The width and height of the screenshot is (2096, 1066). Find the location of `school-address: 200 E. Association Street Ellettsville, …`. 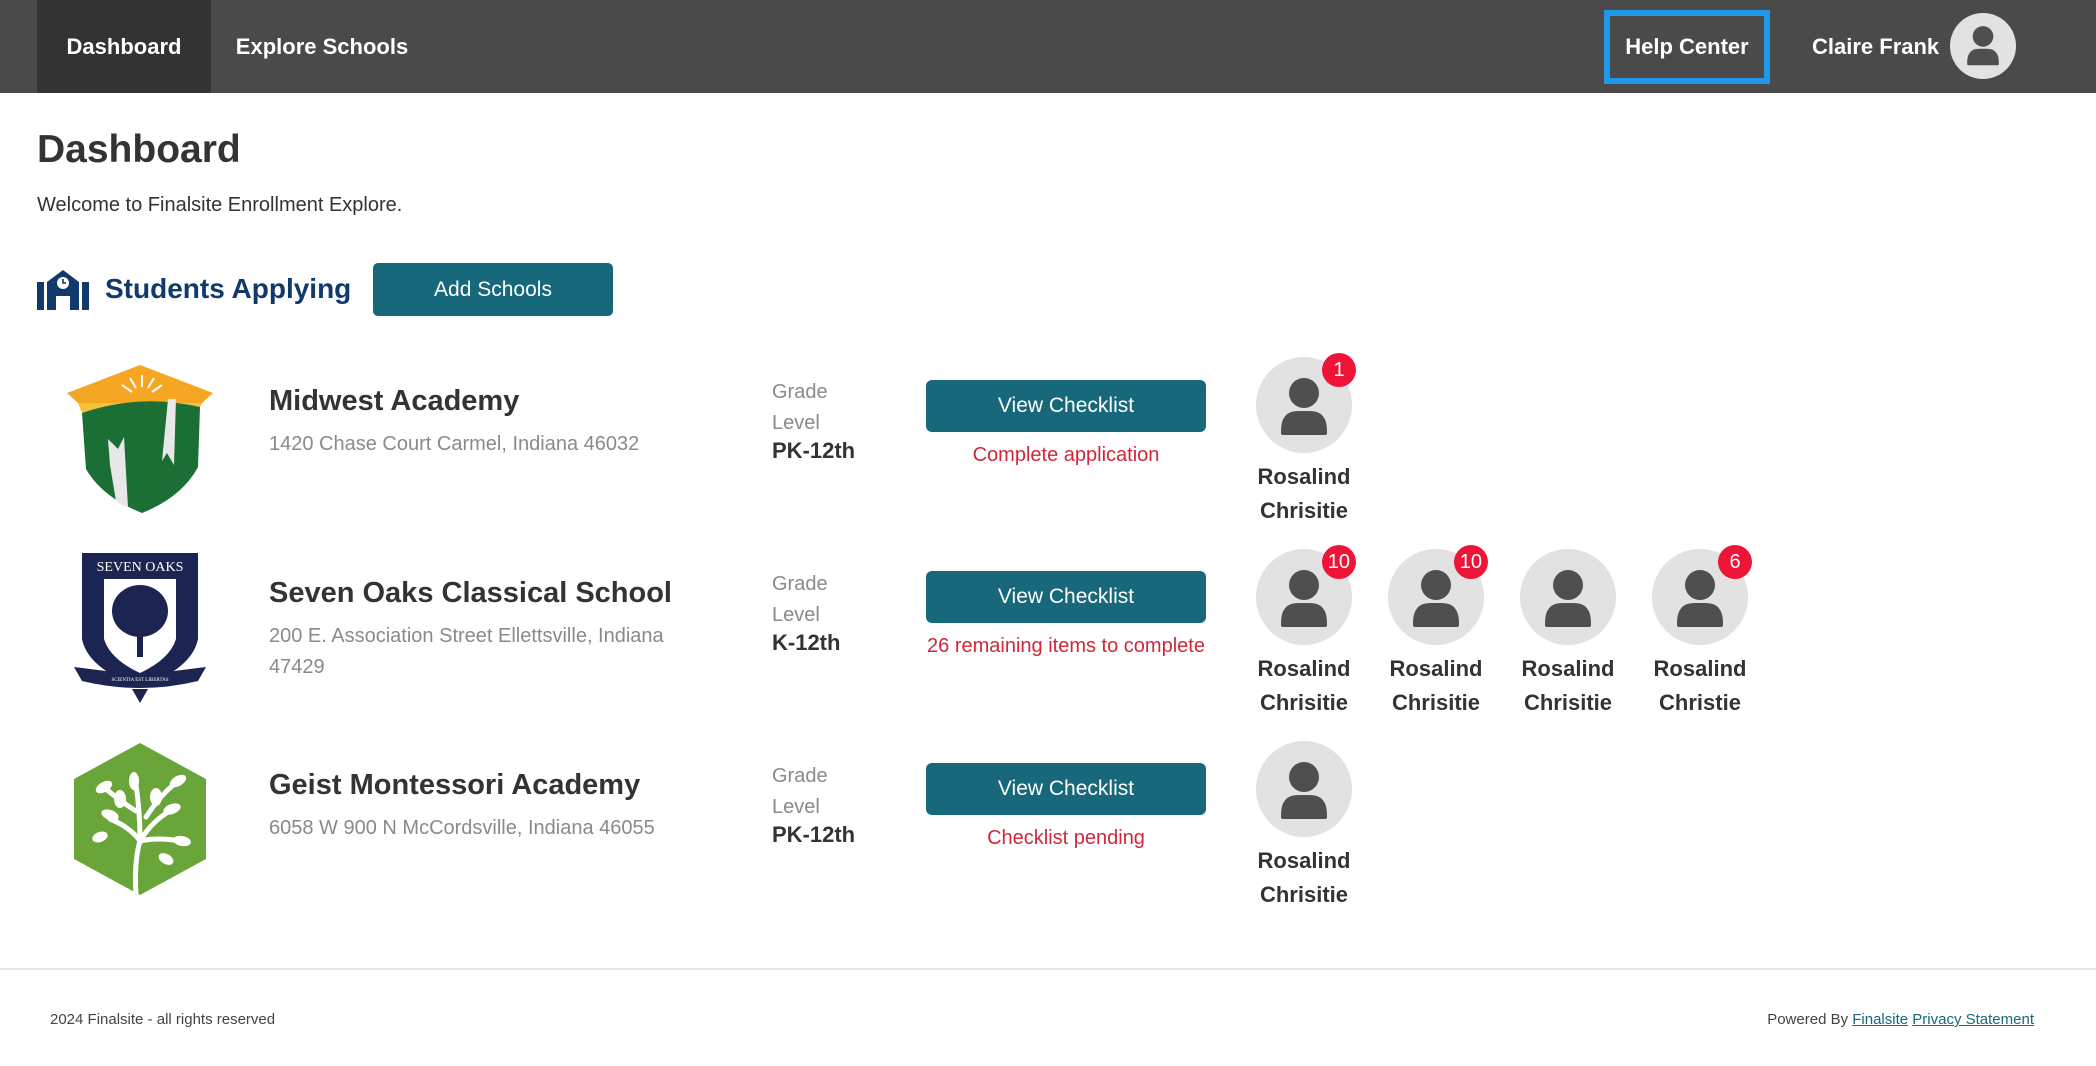

school-address: 200 E. Association Street Ellettsville, … is located at coordinates (466, 651).